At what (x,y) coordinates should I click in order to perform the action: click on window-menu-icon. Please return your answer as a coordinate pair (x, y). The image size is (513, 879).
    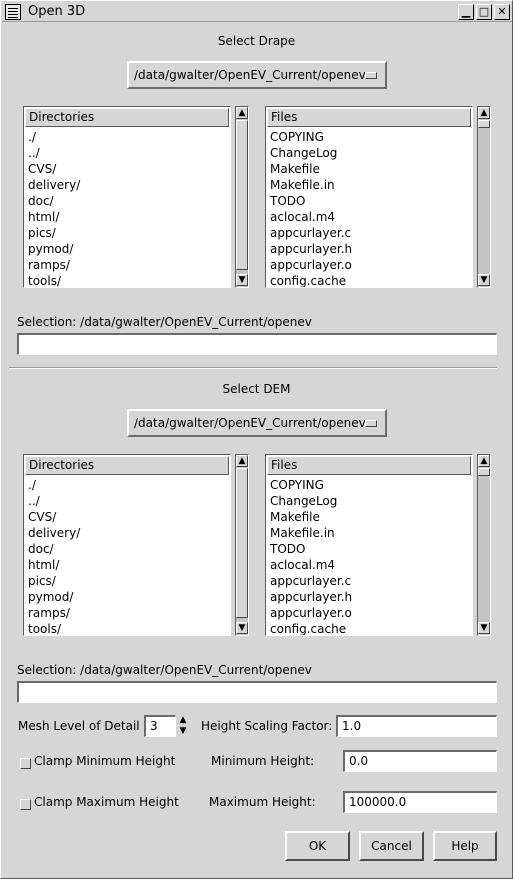
    Looking at the image, I should click on (13, 12).